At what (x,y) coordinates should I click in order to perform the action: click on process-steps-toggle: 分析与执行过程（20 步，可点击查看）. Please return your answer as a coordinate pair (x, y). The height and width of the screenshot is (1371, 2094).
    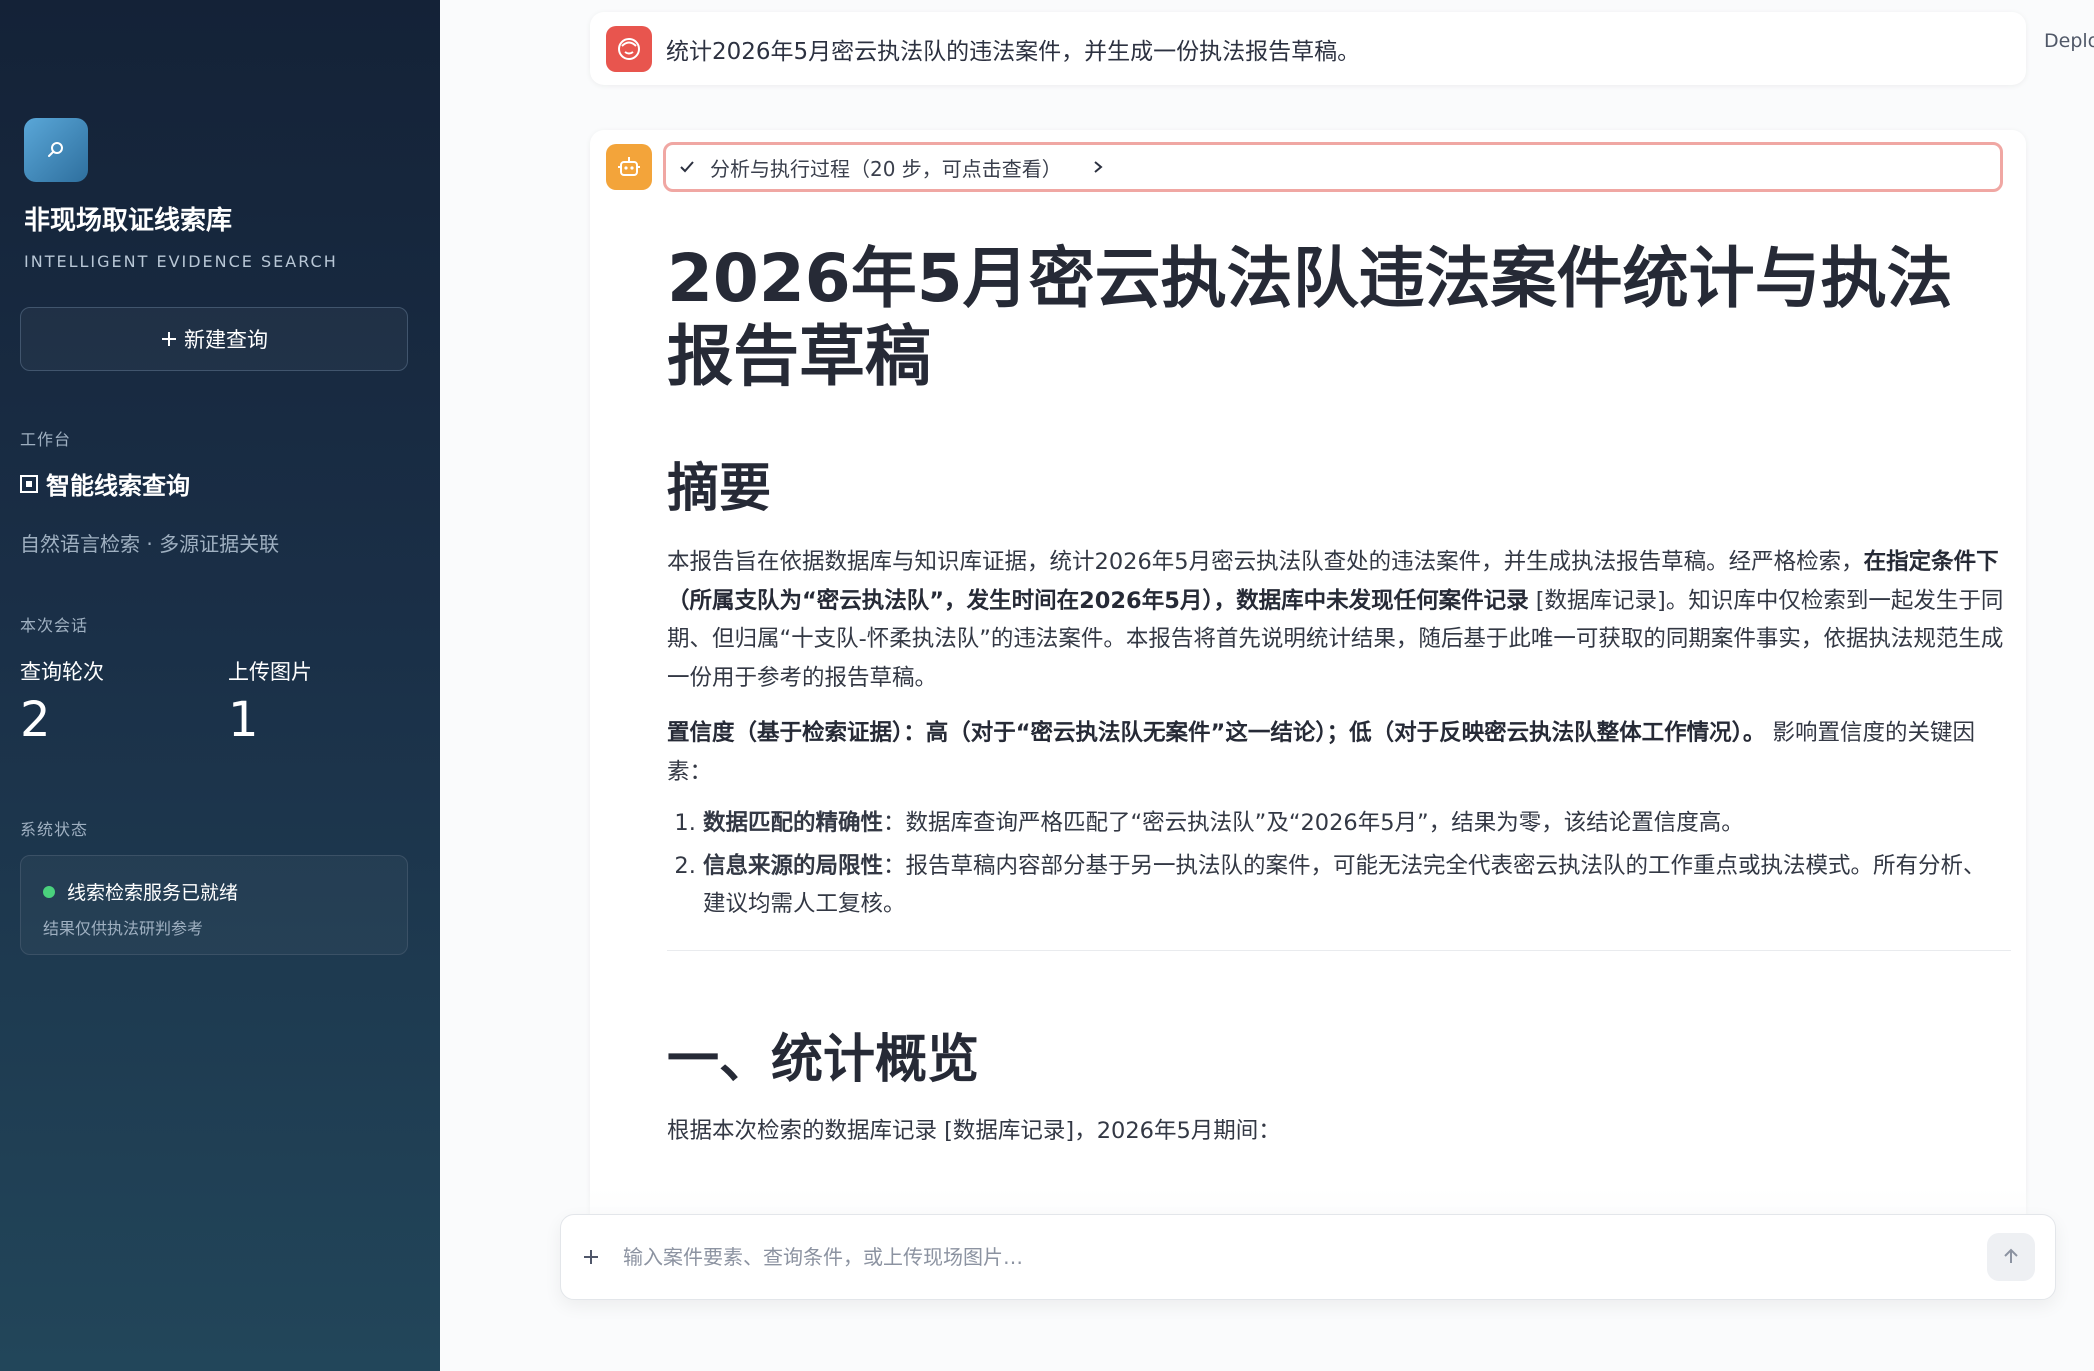
    Looking at the image, I should click on (1333, 167).